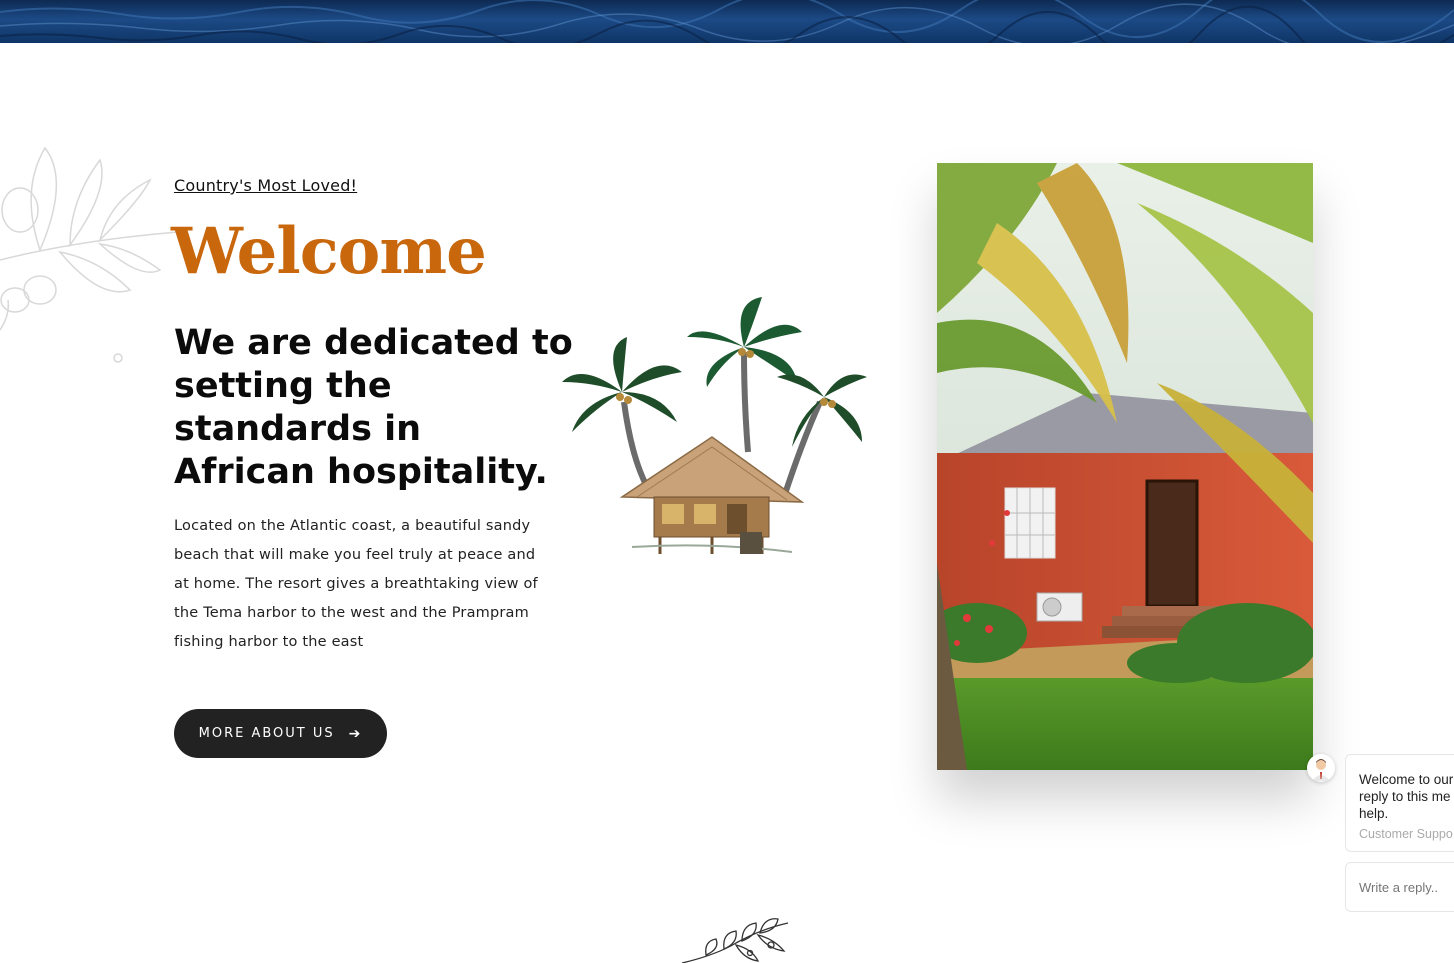 The image size is (1454, 963). What do you see at coordinates (1399, 887) in the screenshot?
I see `chat-reply-input` at bounding box center [1399, 887].